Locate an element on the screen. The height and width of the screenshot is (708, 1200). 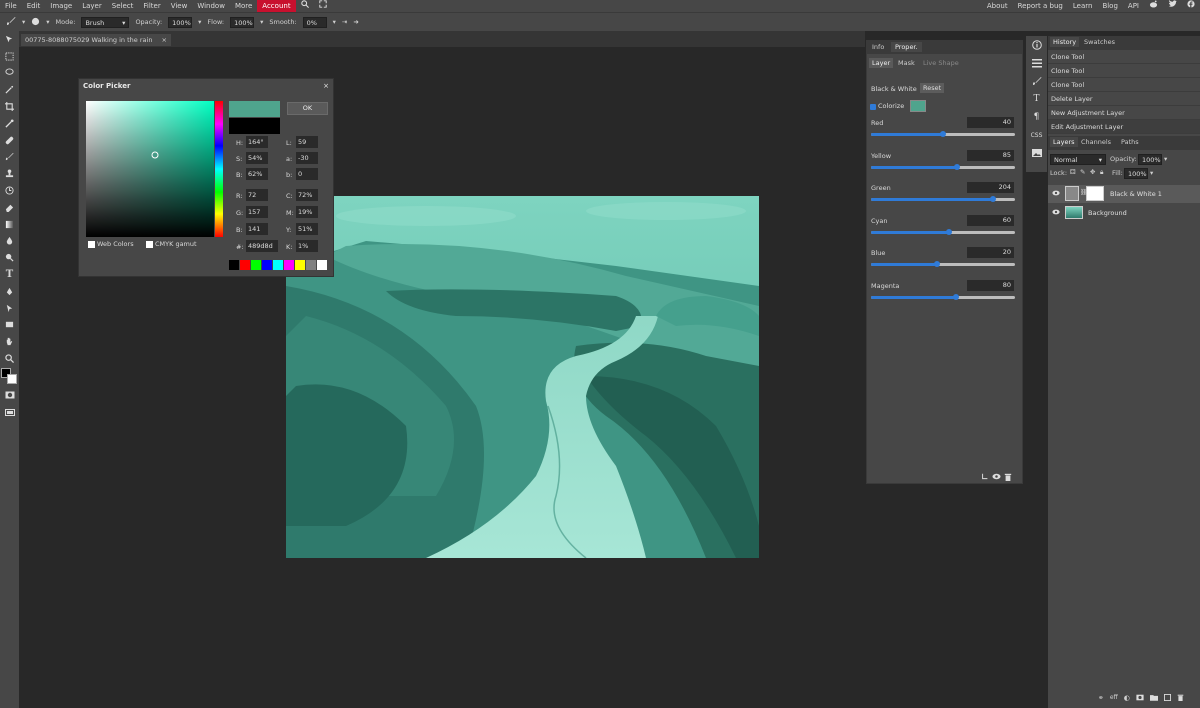
tab-swatches: Swatches is located at coordinates (1099, 42).